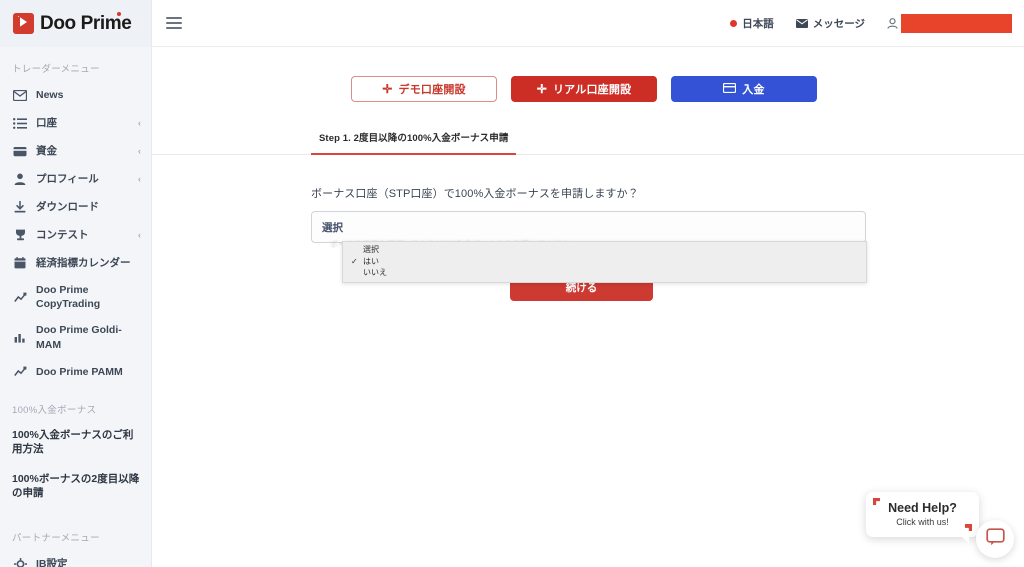 The image size is (1024, 567). Describe the element at coordinates (79, 337) in the screenshot. I see `sidebar-item-label: Doo Prime Goldi-MAM` at that location.